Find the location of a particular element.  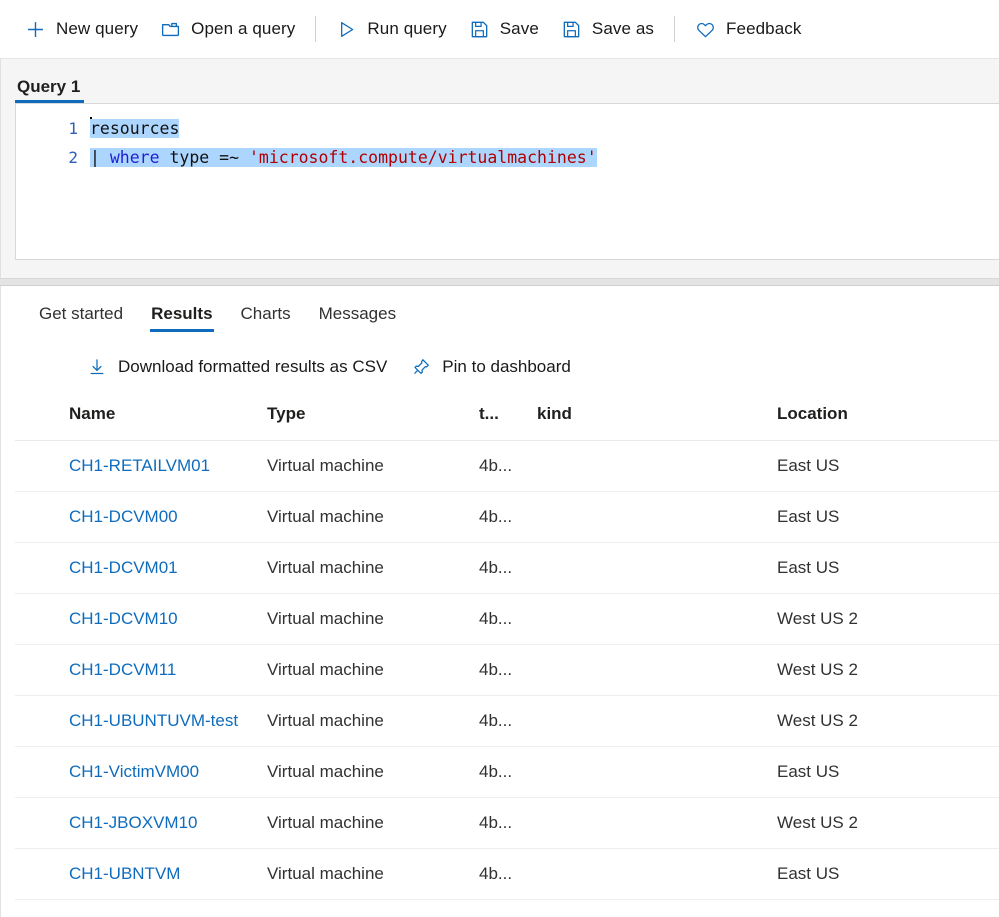

resource-link: CH1-VictimVM00 is located at coordinates (134, 771).